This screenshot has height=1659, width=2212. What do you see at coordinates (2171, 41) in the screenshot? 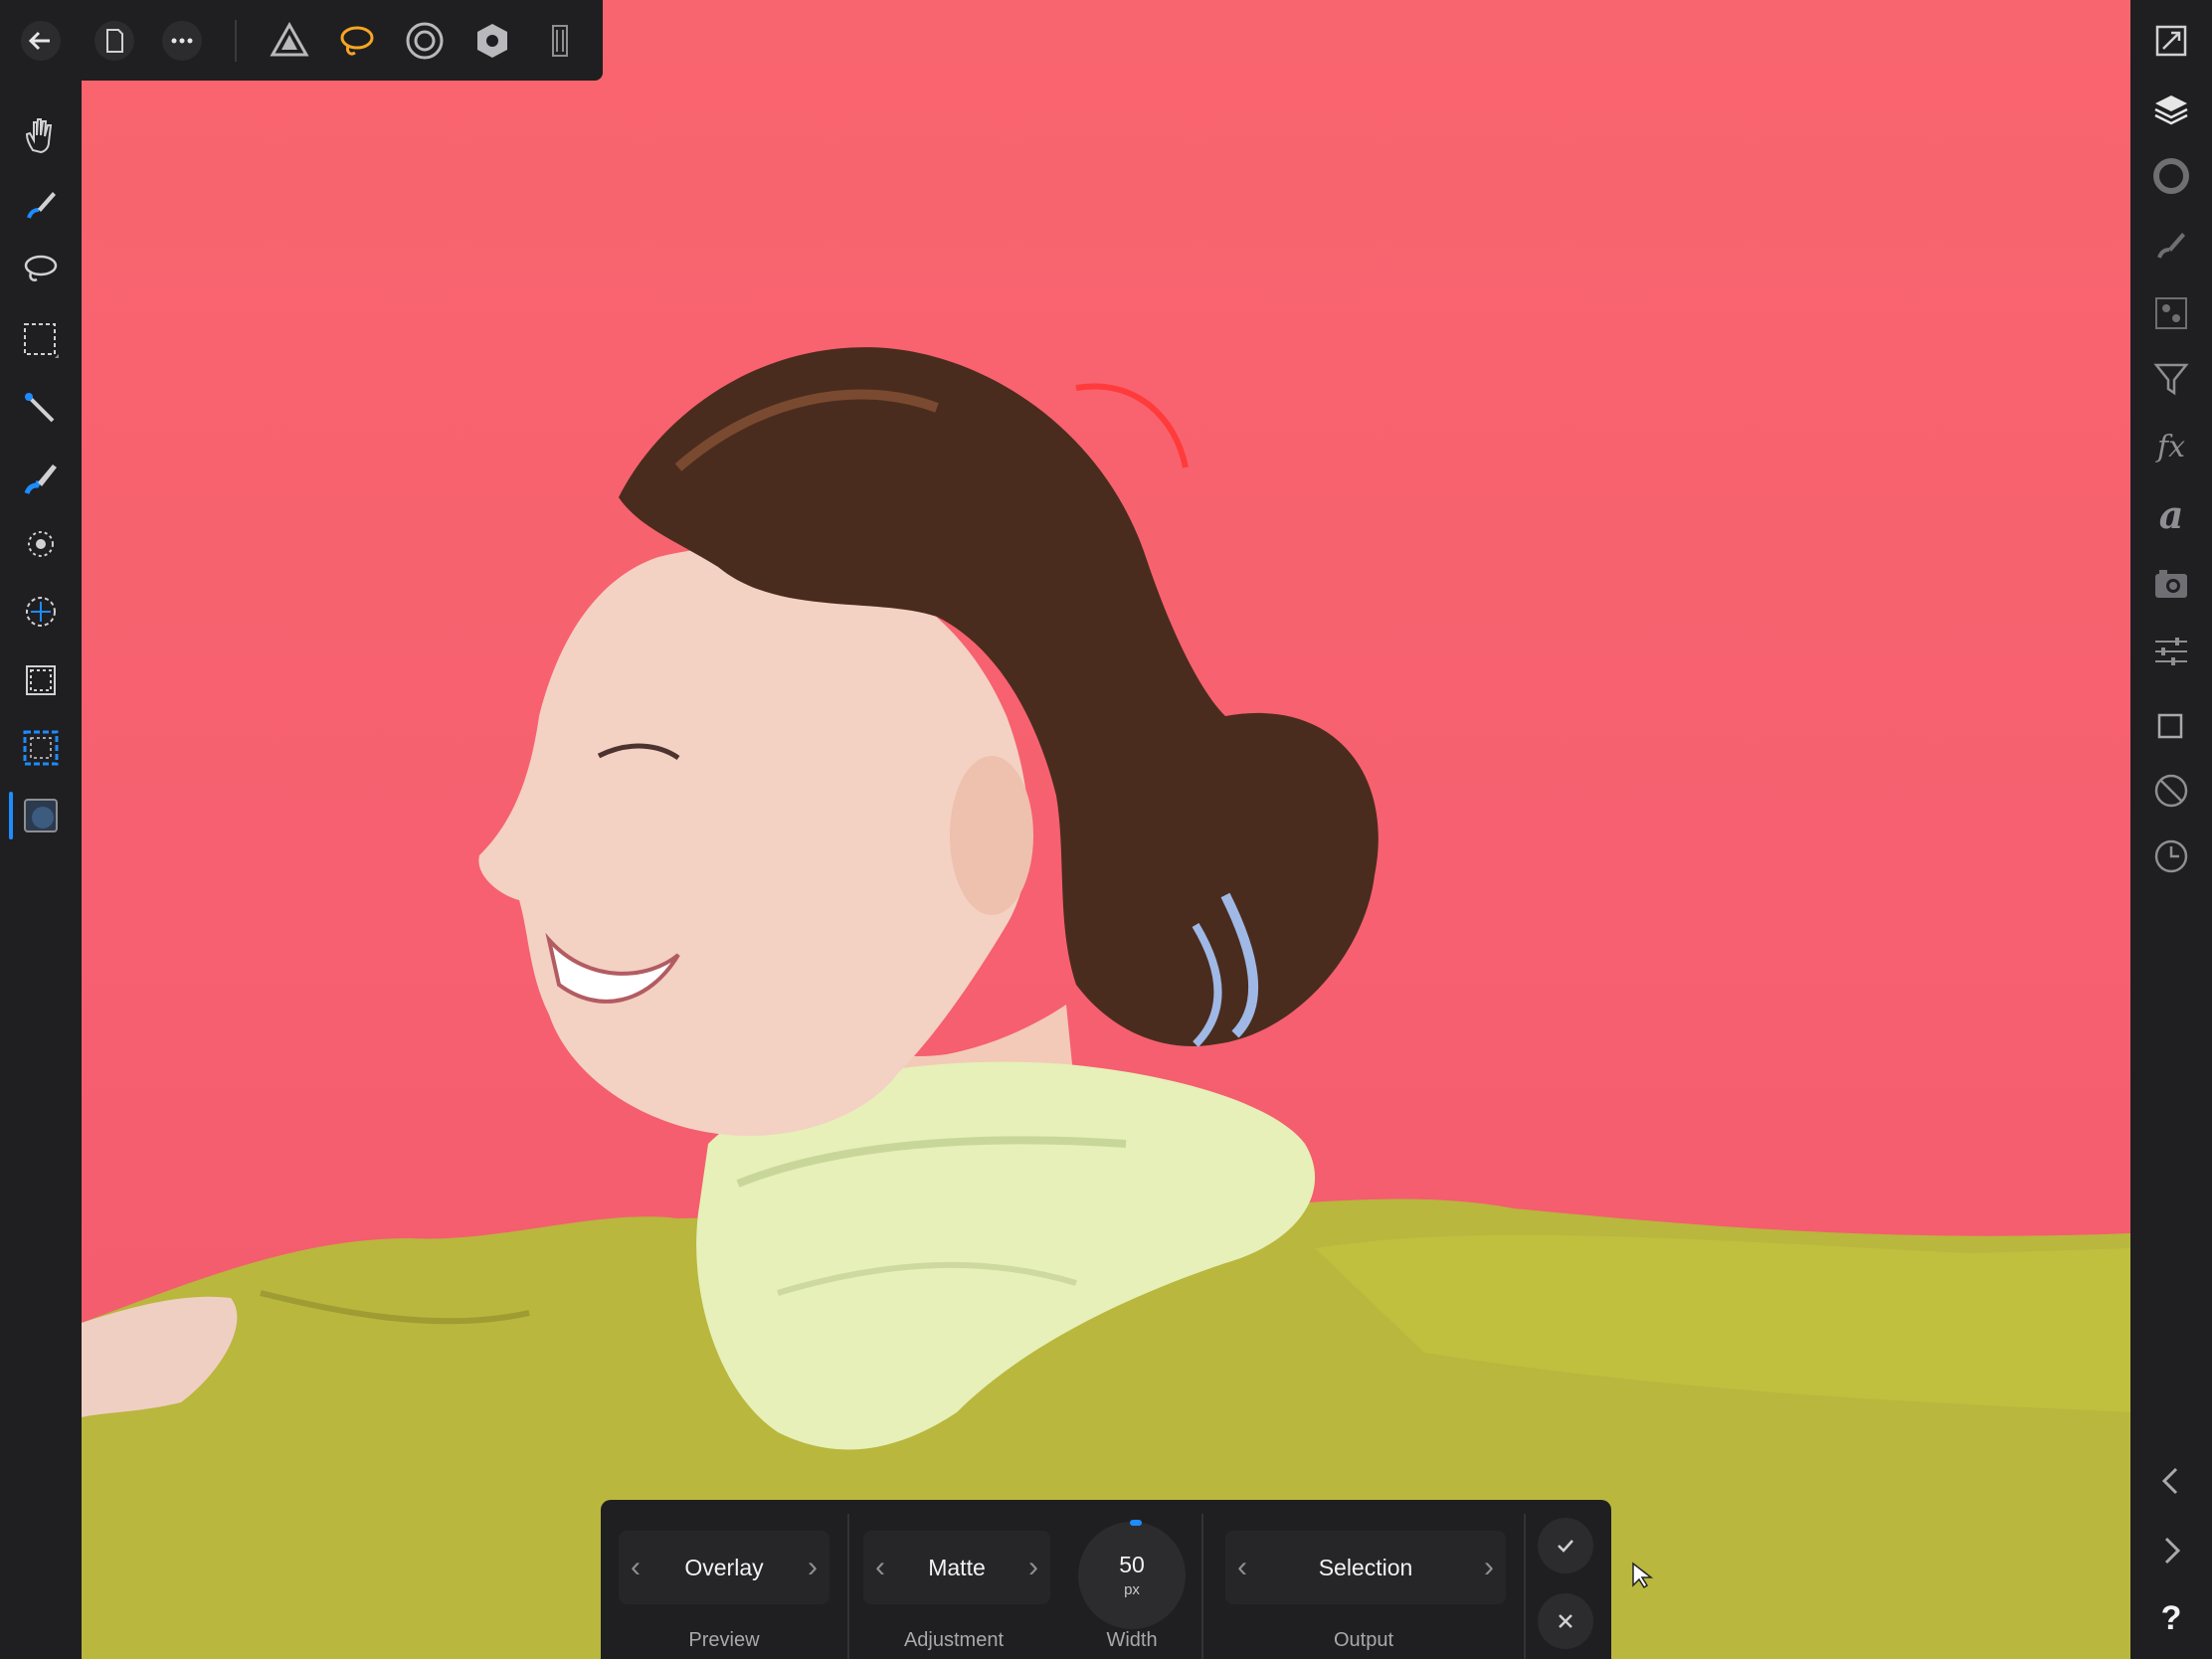
I see `fullscreen-icon` at bounding box center [2171, 41].